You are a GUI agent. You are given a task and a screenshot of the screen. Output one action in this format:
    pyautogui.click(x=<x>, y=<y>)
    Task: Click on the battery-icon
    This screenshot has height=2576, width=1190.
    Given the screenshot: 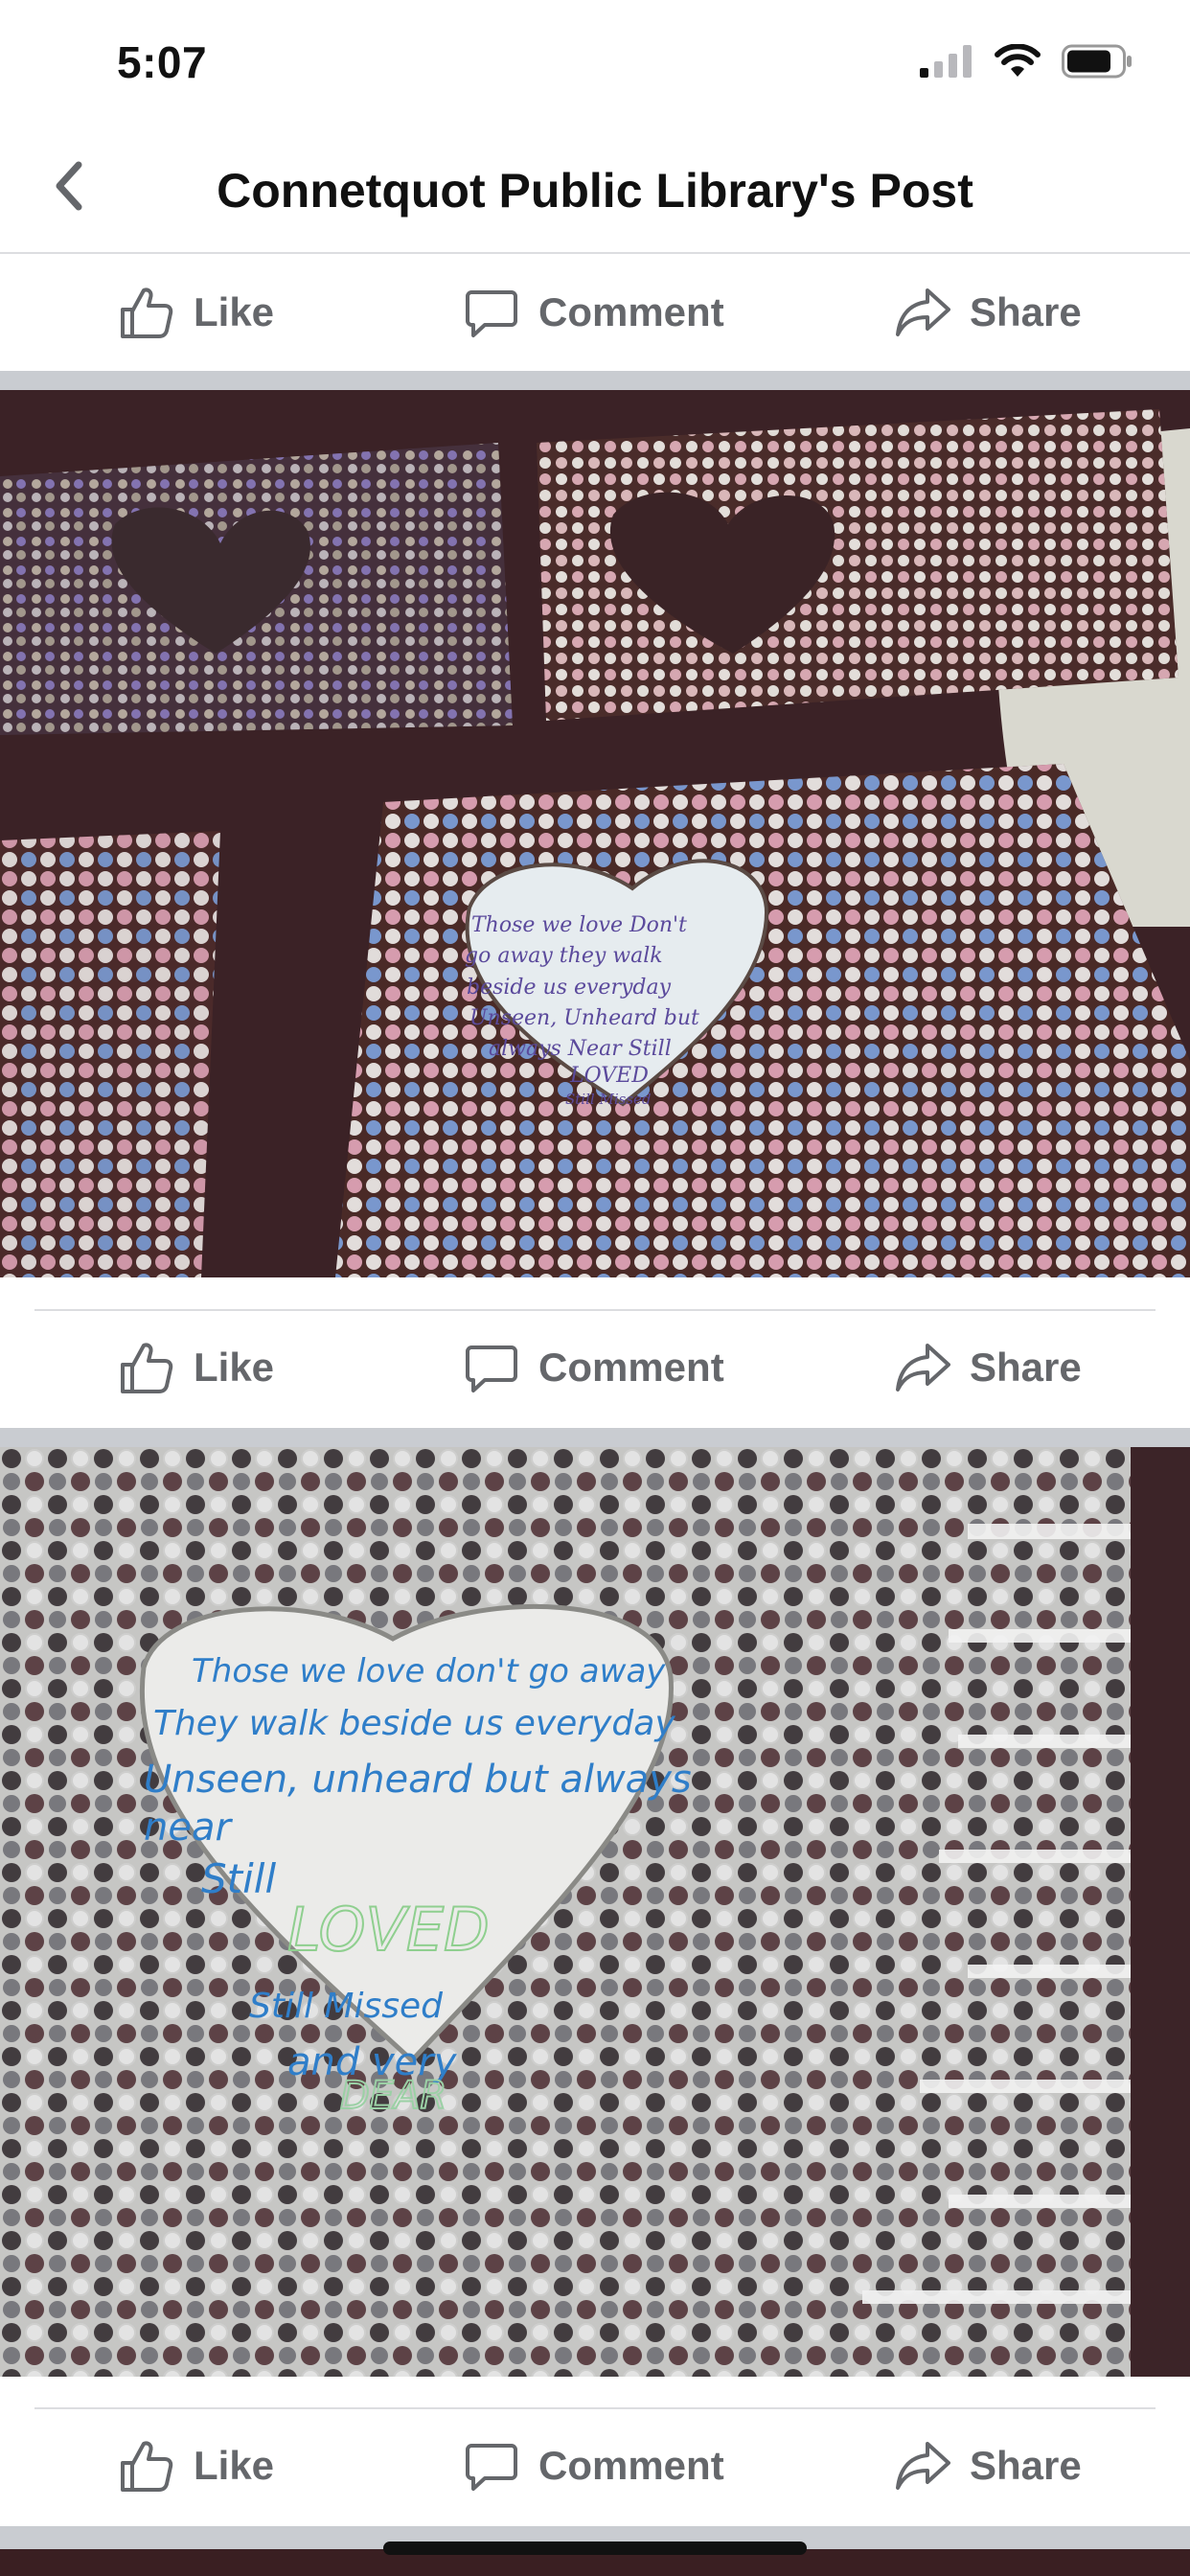 What is the action you would take?
    pyautogui.click(x=1097, y=62)
    